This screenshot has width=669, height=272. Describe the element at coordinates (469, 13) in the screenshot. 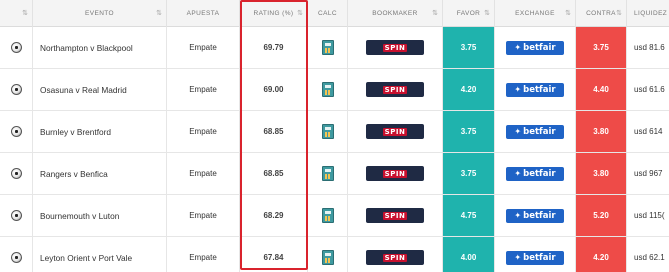

I see `col-header-favor: FAVOR ⇅` at that location.